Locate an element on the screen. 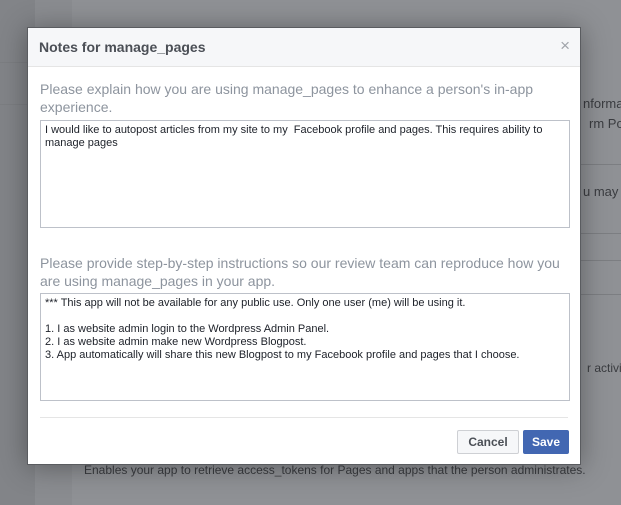 This screenshot has width=621, height=505. dialog-header: Notes for manage_pages × is located at coordinates (304, 47).